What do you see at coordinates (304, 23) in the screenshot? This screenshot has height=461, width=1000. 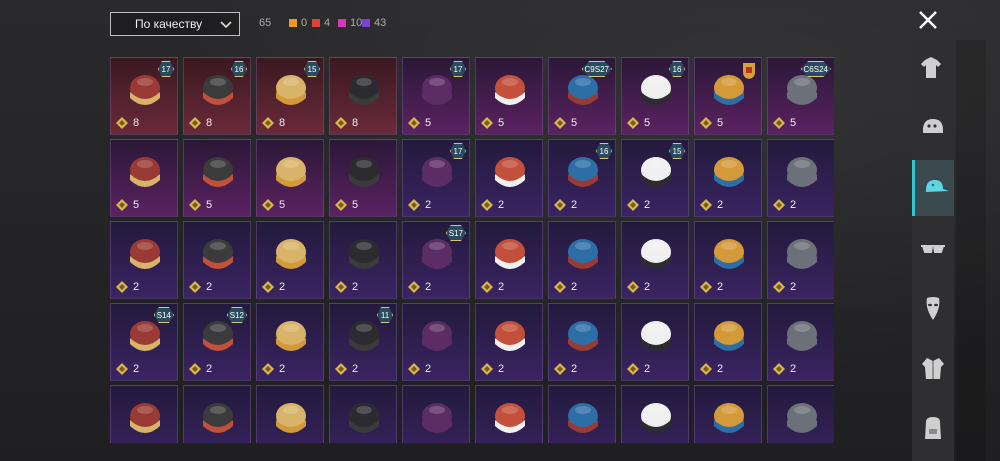 I see `quality-count-value: 0` at bounding box center [304, 23].